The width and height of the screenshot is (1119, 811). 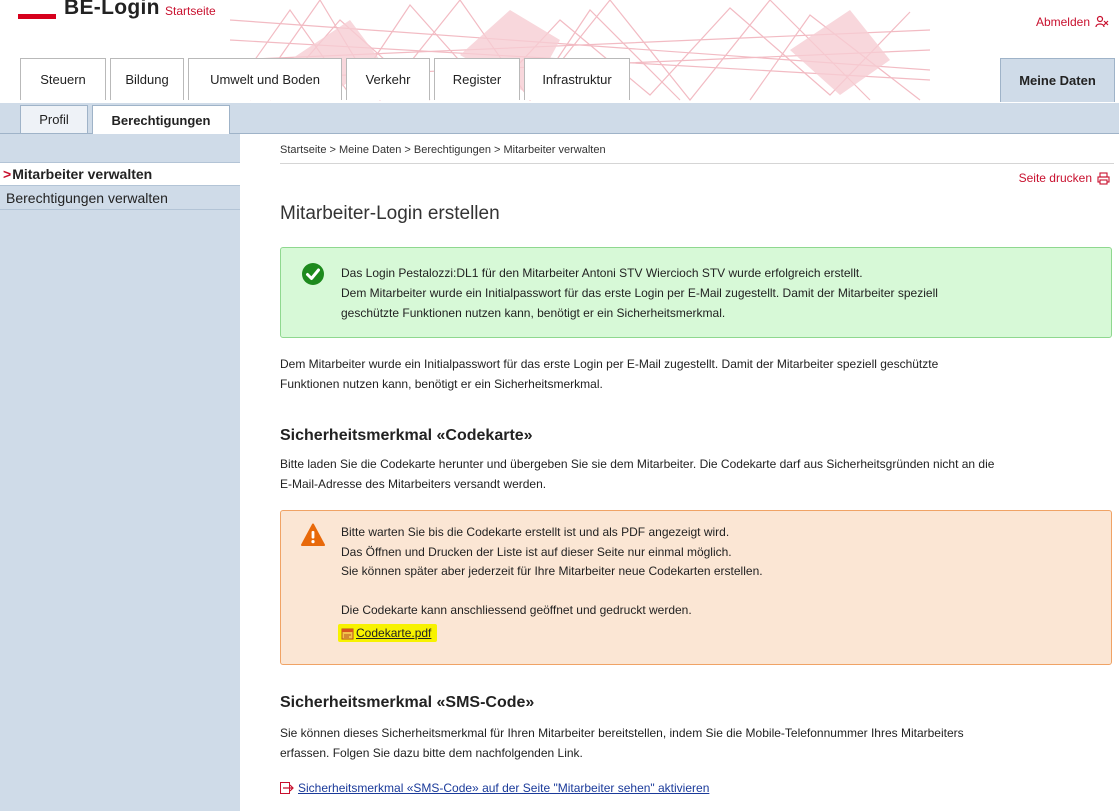 What do you see at coordinates (190, 11) in the screenshot?
I see `home-link: Startseite` at bounding box center [190, 11].